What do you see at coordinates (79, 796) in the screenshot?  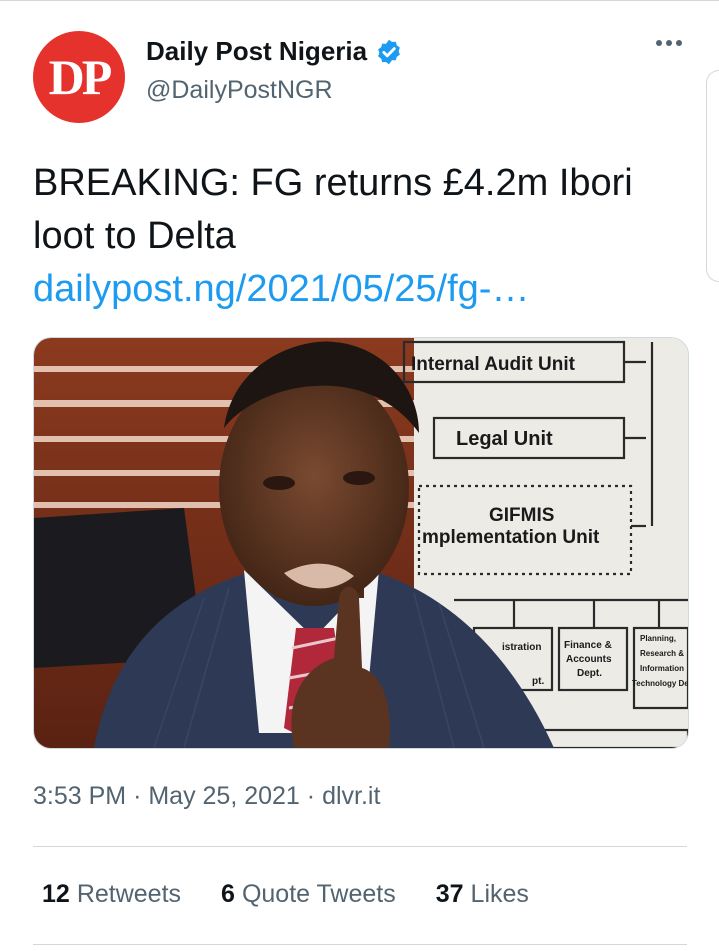 I see `tweet-time: 3:53 PM` at bounding box center [79, 796].